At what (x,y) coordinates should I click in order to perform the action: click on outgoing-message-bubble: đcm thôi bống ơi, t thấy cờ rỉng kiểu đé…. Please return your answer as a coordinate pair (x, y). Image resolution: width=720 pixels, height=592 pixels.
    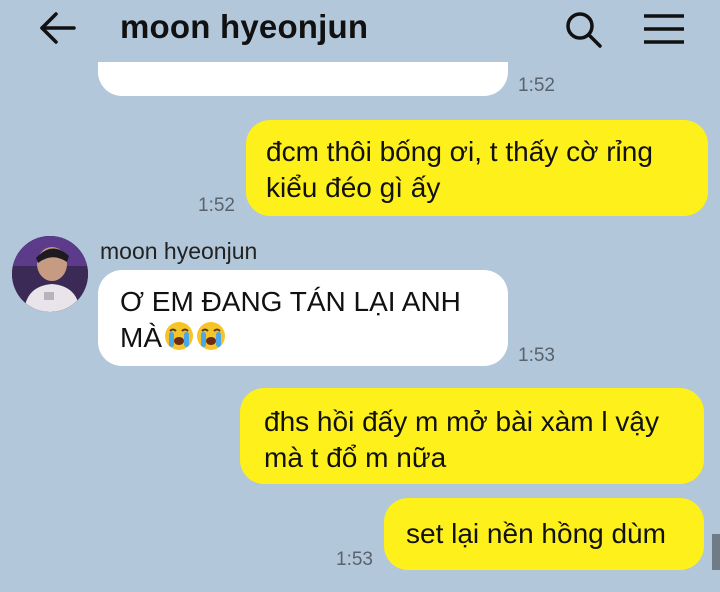
    Looking at the image, I should click on (477, 168).